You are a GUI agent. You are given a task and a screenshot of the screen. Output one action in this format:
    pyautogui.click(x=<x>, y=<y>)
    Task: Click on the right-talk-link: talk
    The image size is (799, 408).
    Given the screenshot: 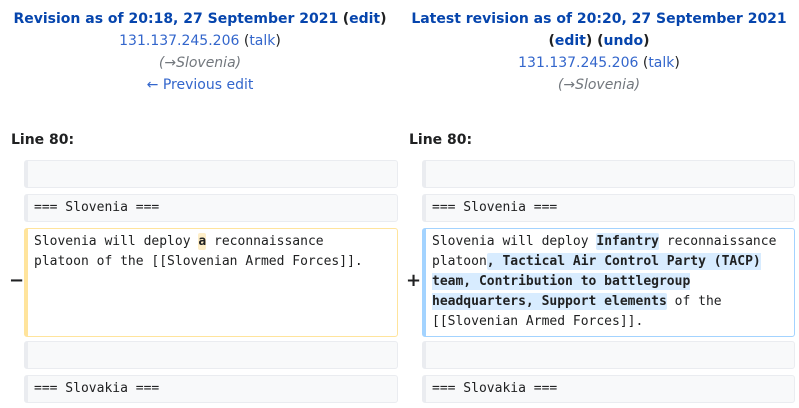 What is the action you would take?
    pyautogui.click(x=661, y=63)
    